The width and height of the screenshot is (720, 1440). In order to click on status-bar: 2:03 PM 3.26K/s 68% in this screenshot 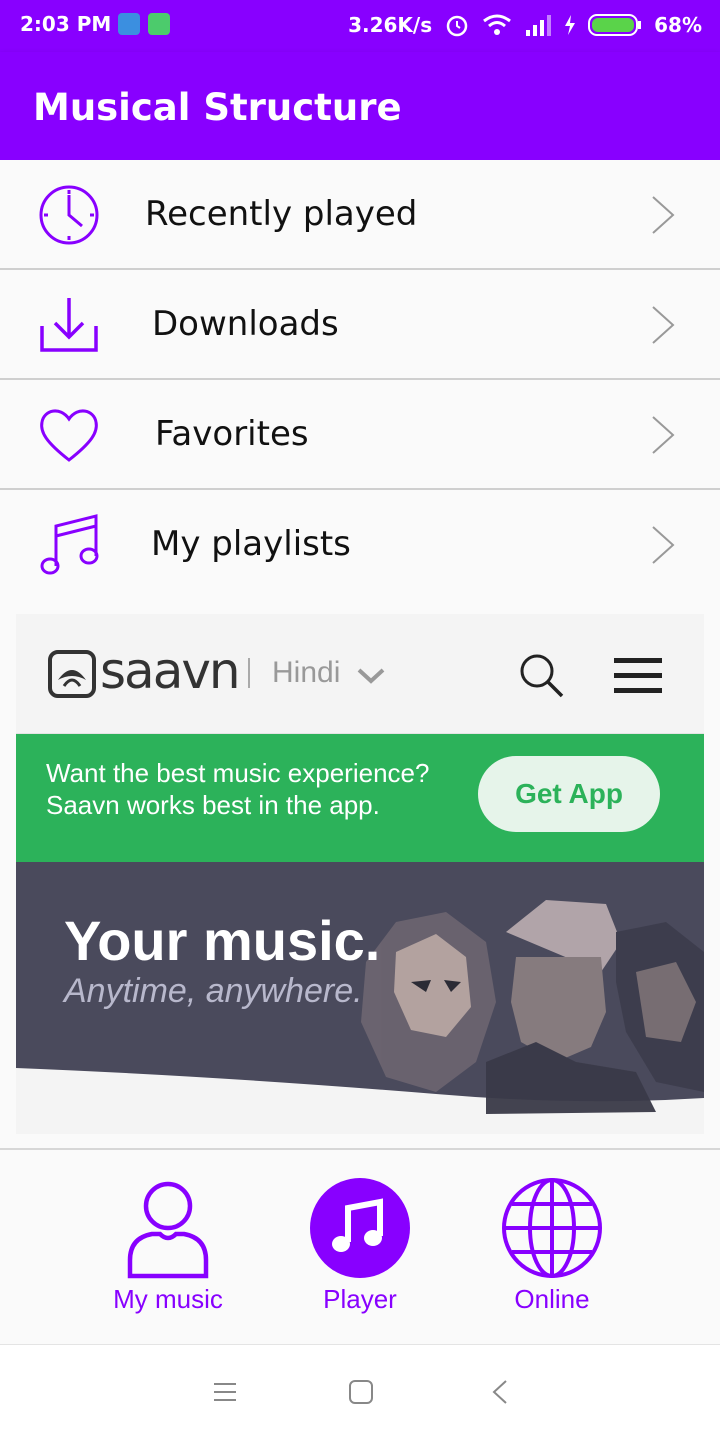, I will do `click(360, 26)`.